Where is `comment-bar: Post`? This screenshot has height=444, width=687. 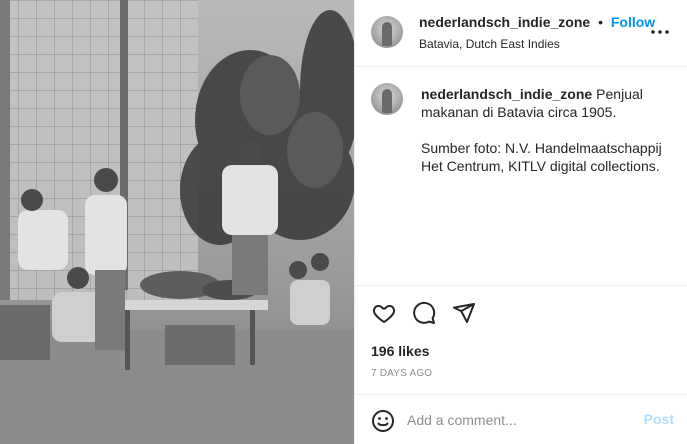
comment-bar: Post is located at coordinates (521, 419).